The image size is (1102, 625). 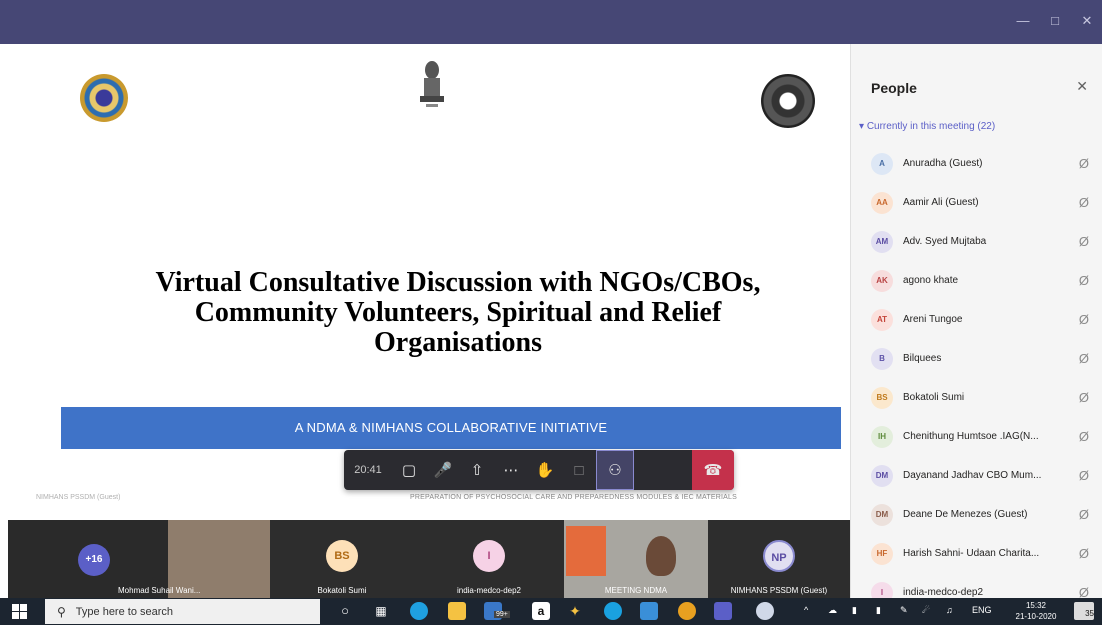 What do you see at coordinates (615, 470) in the screenshot?
I see `people-icon: ⚇` at bounding box center [615, 470].